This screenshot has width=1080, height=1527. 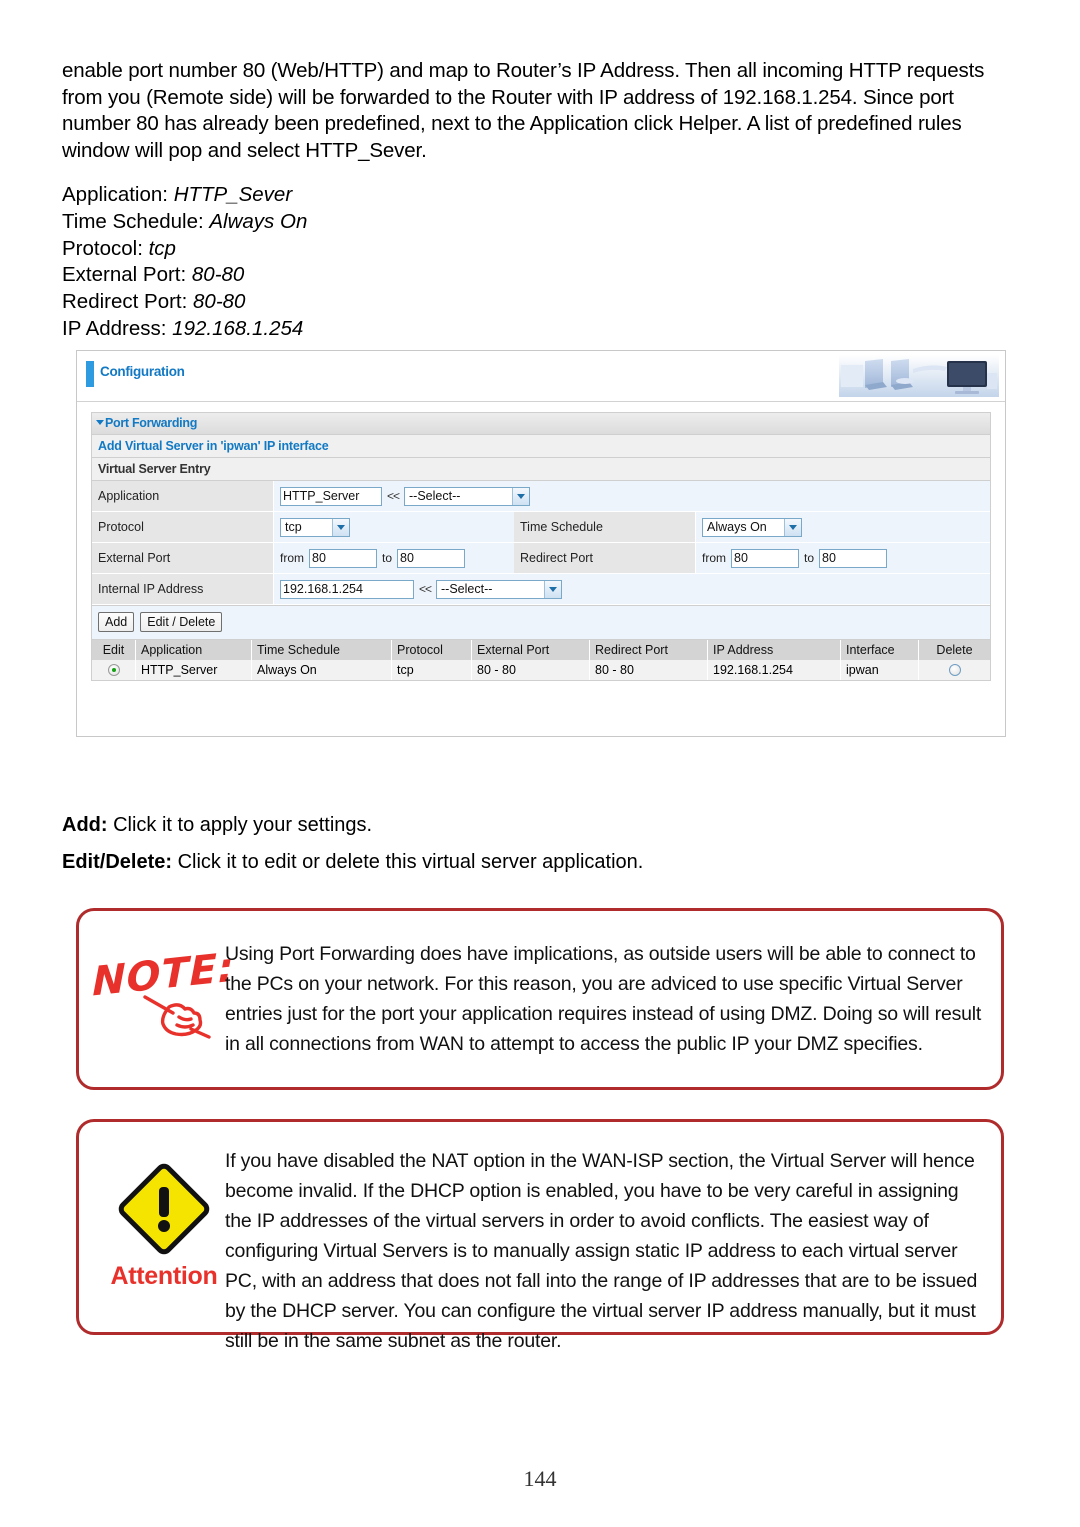 I want to click on delete-radio-button, so click(x=954, y=670).